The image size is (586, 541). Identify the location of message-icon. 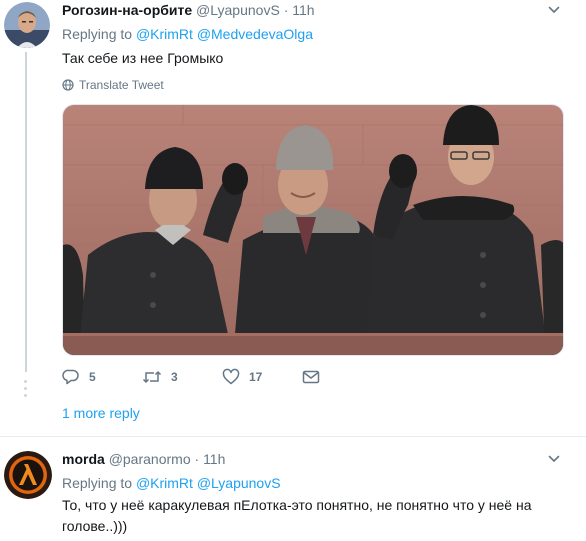
(311, 377).